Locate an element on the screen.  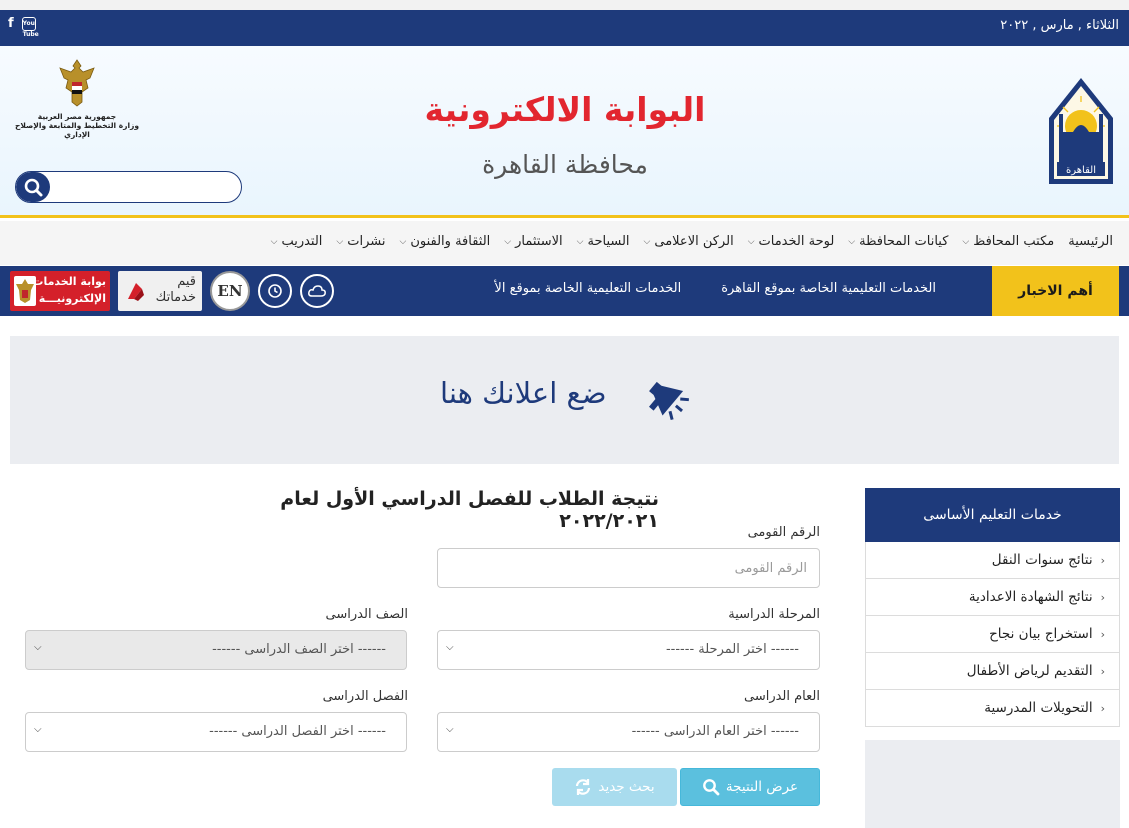
facebook-icon: f is located at coordinates (11, 23).